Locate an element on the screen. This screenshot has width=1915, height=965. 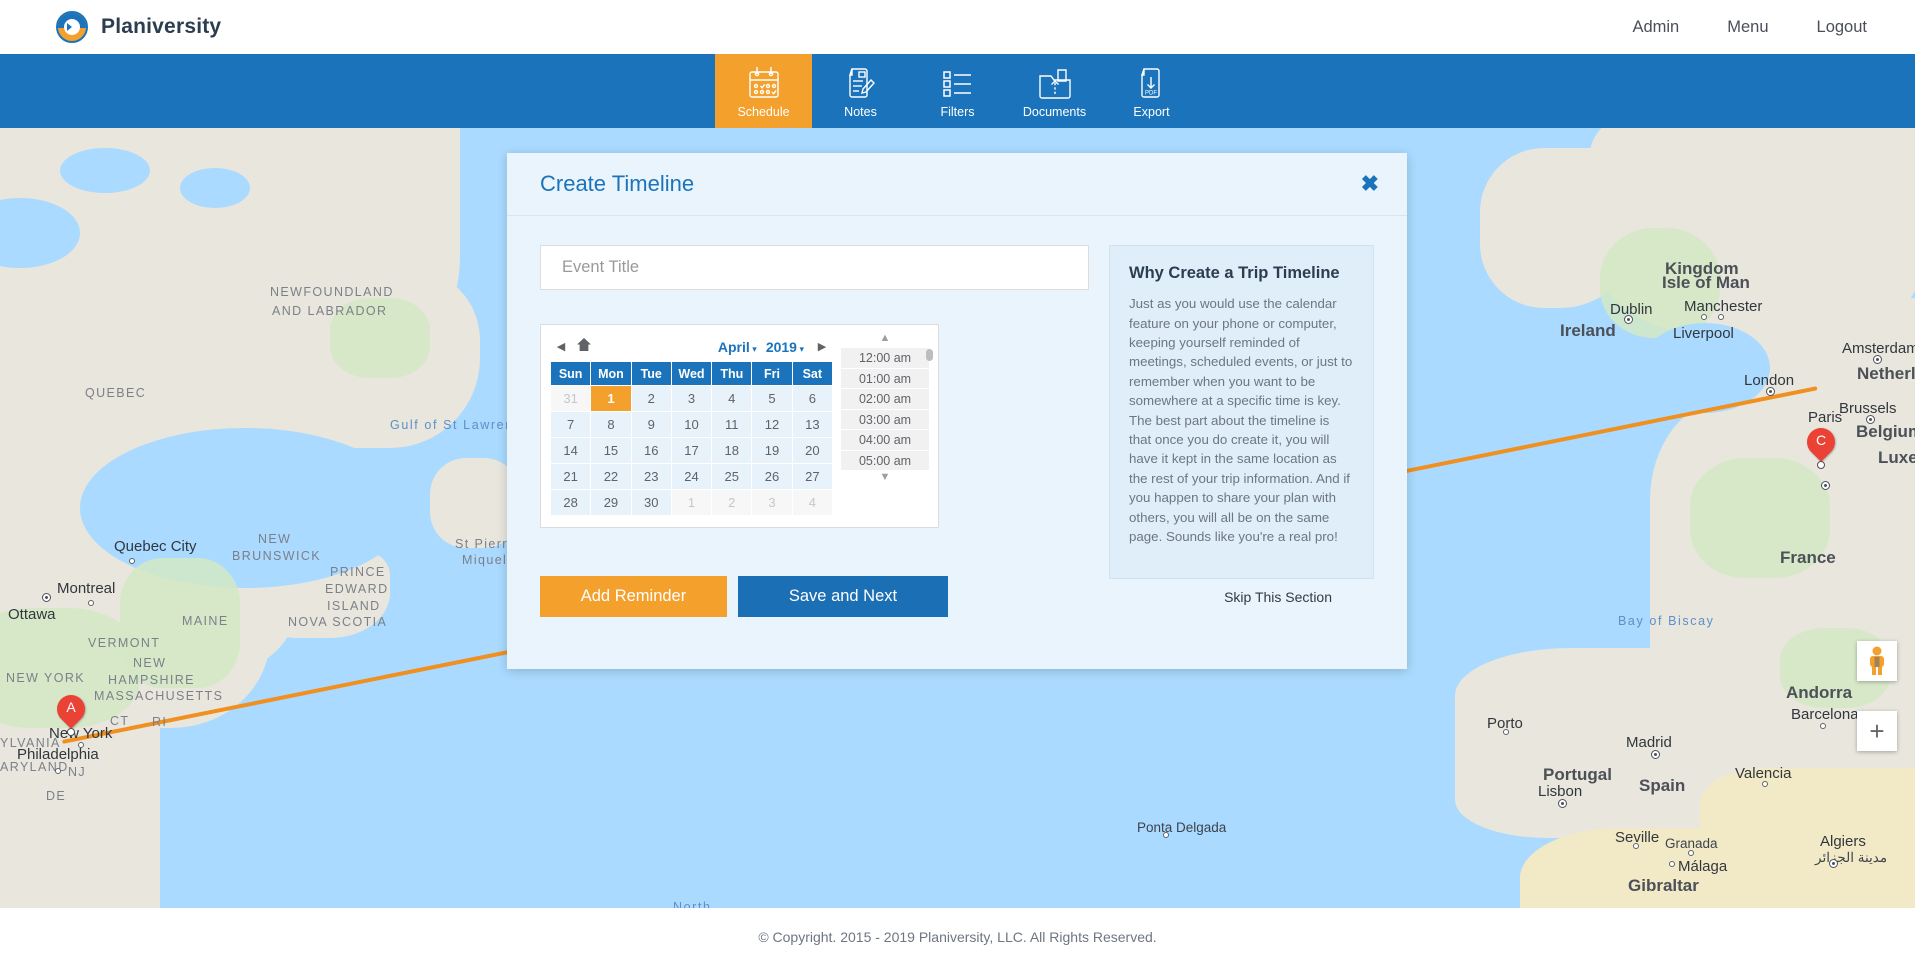
triangle-down-icon: ▼ is located at coordinates (885, 479).